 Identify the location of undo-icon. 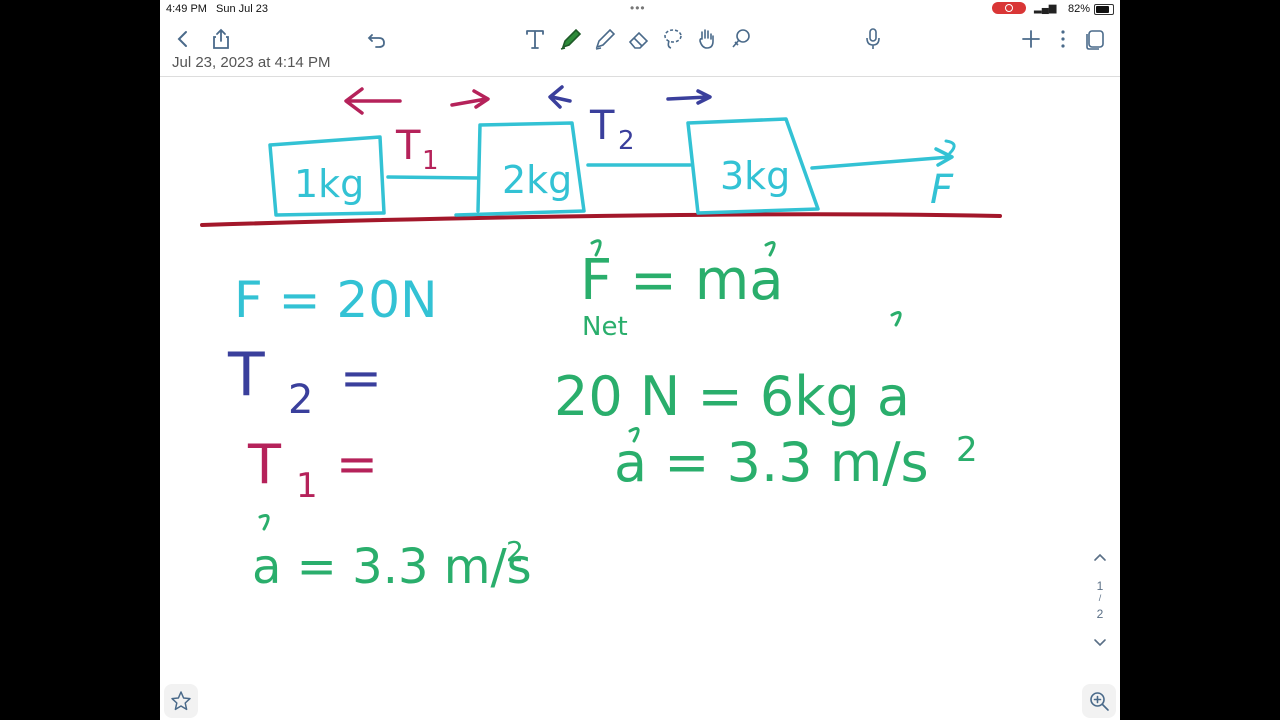
(376, 41).